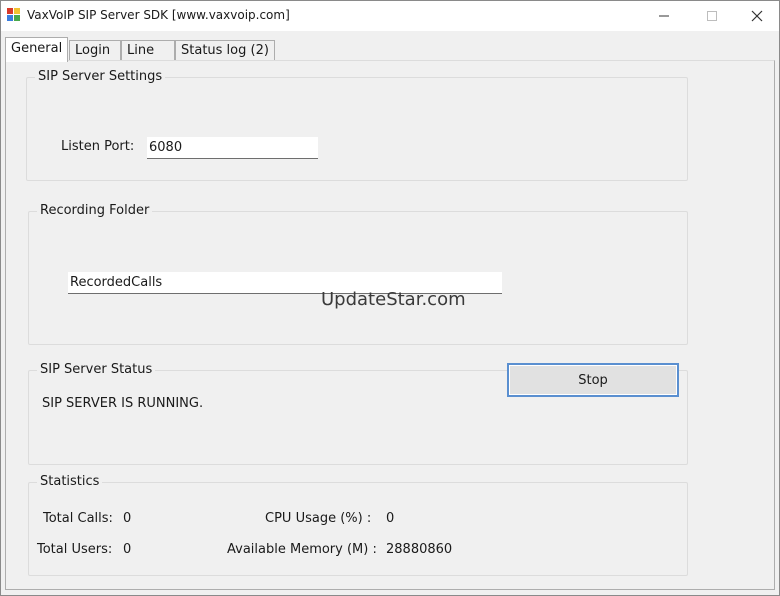 Image resolution: width=780 pixels, height=596 pixels. What do you see at coordinates (390, 518) in the screenshot?
I see `cpu-usage-value: 0` at bounding box center [390, 518].